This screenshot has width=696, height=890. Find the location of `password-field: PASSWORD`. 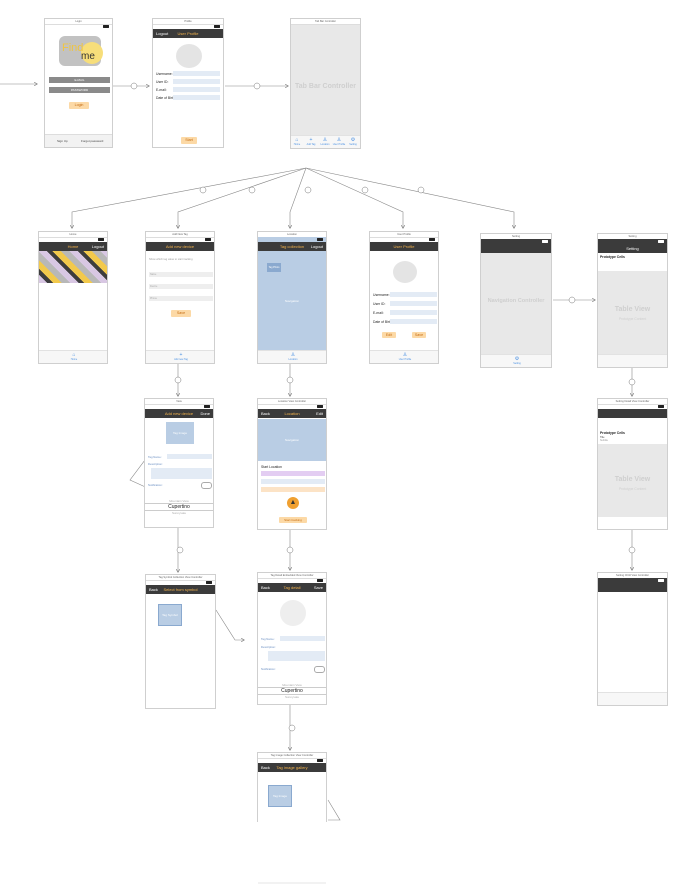

password-field: PASSWORD is located at coordinates (79, 90).